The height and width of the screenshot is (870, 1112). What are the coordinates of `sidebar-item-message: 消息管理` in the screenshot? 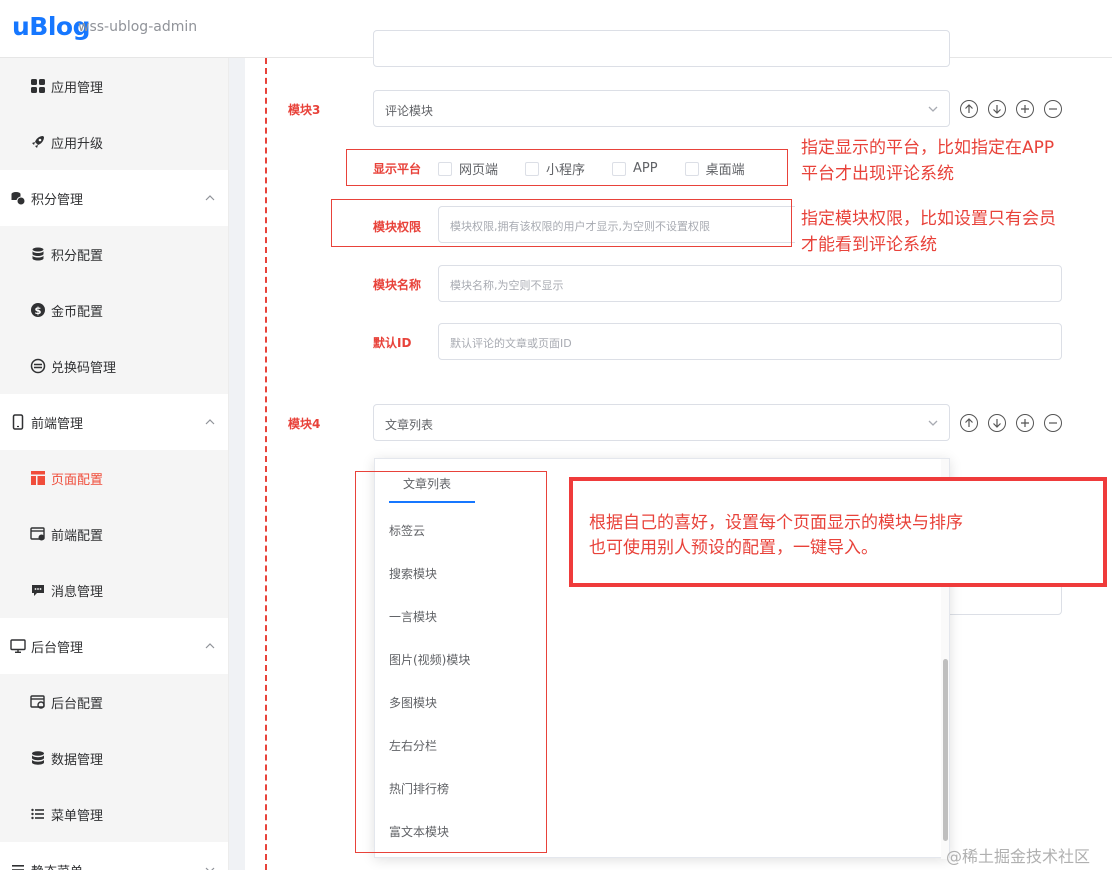 It's located at (114, 590).